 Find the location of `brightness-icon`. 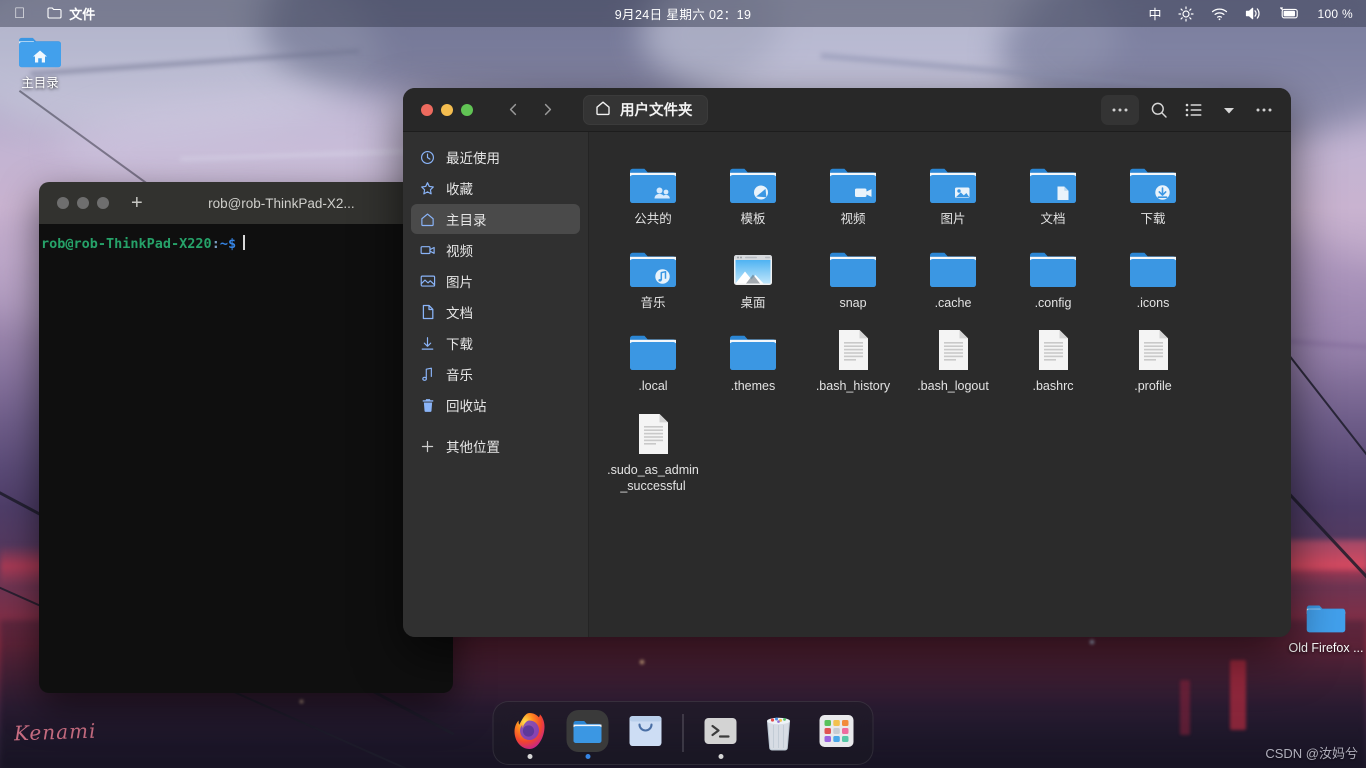

brightness-icon is located at coordinates (1186, 13).